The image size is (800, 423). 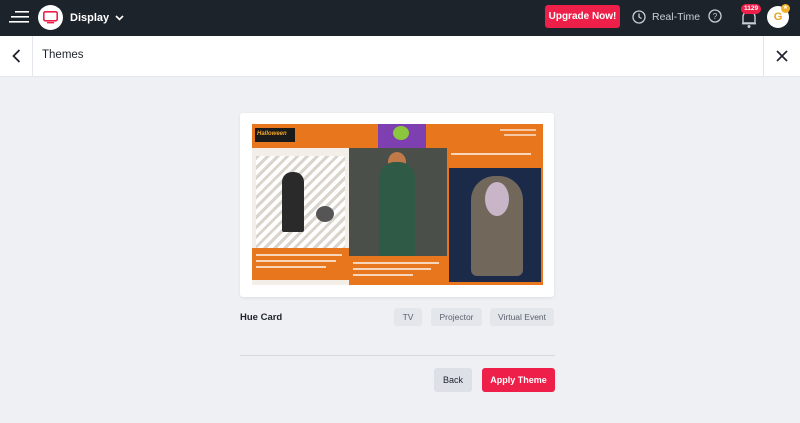 What do you see at coordinates (522, 317) in the screenshot?
I see `tag-virtual-event: Virtual Event` at bounding box center [522, 317].